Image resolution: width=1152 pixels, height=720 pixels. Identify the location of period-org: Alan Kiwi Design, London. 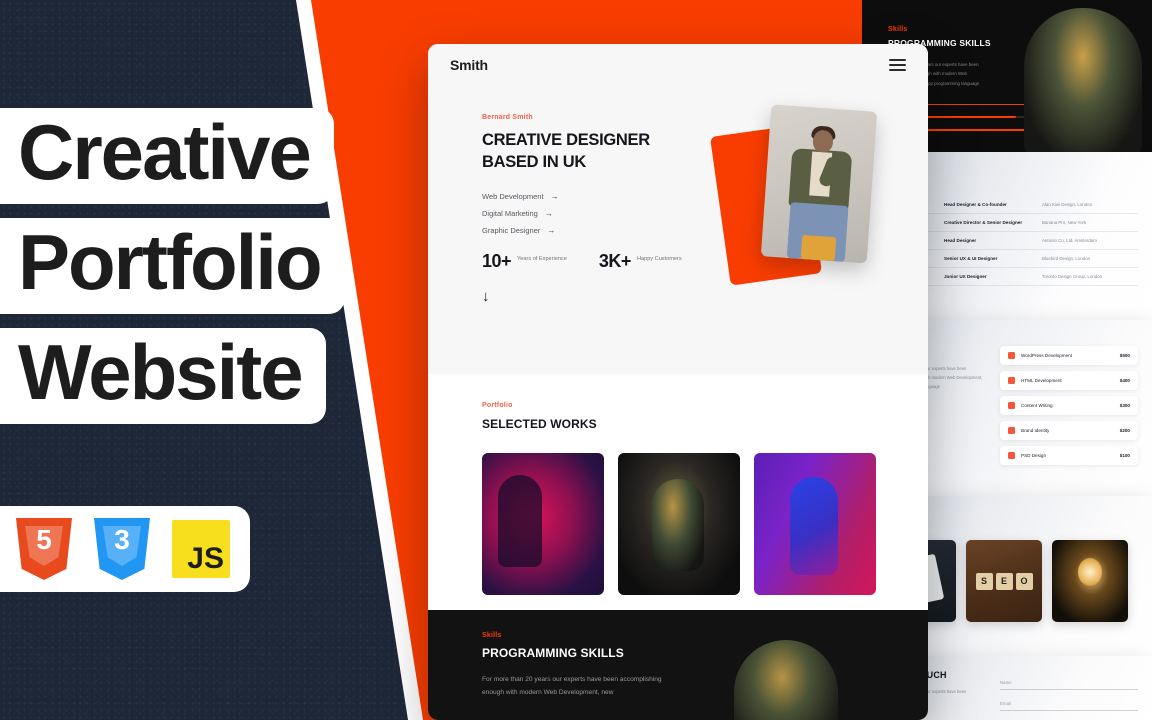
(1067, 204).